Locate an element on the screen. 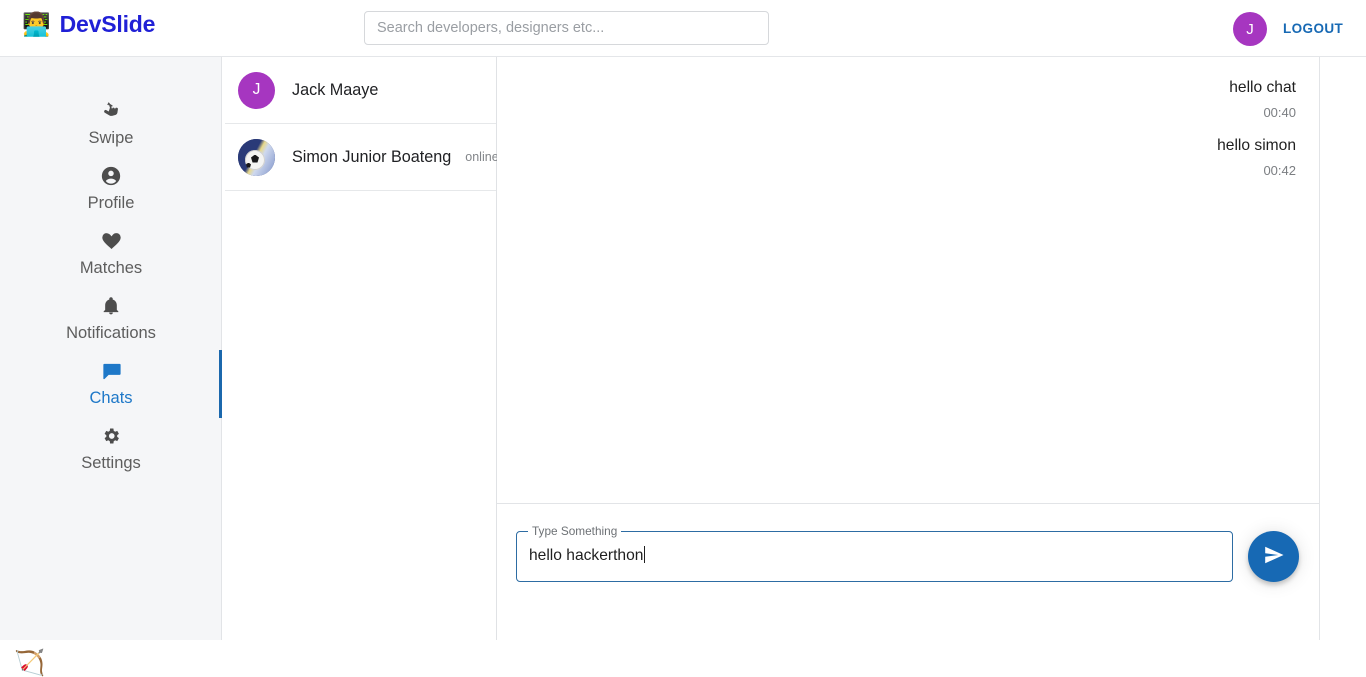 The height and width of the screenshot is (677, 1366). brand-logo-link: 👨‍💻 DevSlide is located at coordinates (88, 24).